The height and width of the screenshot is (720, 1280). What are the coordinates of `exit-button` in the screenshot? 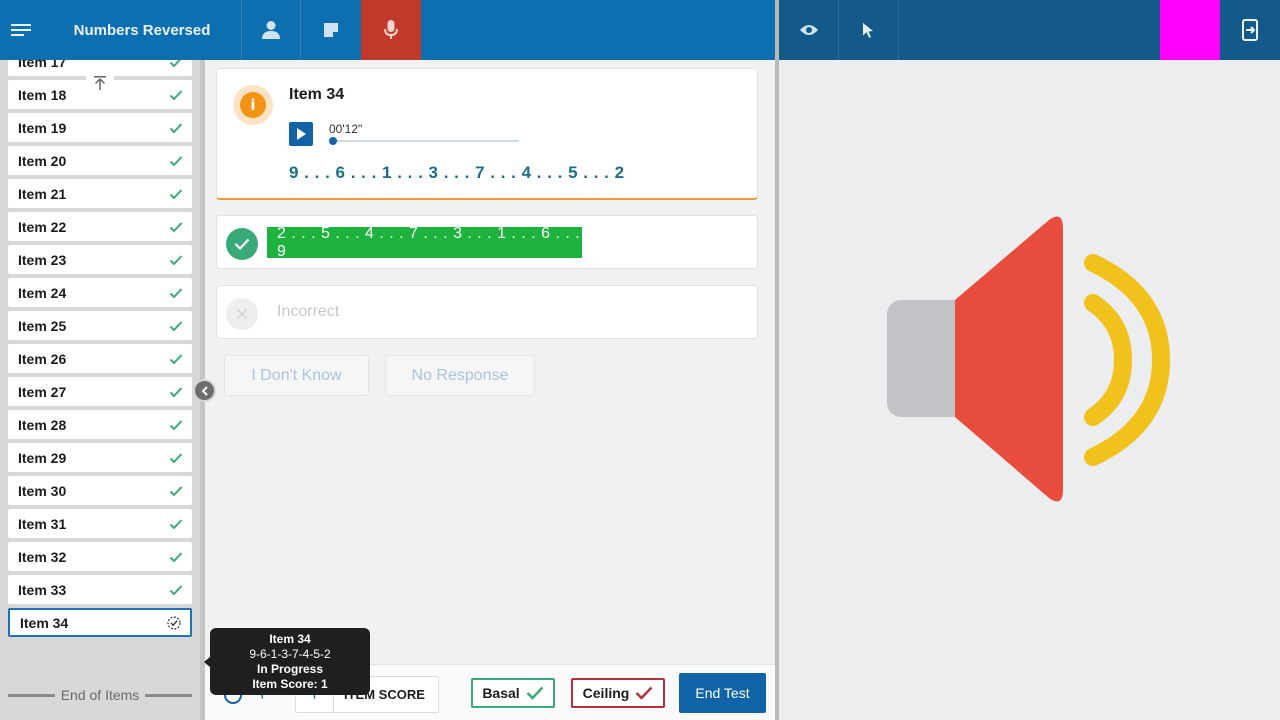 It's located at (1250, 30).